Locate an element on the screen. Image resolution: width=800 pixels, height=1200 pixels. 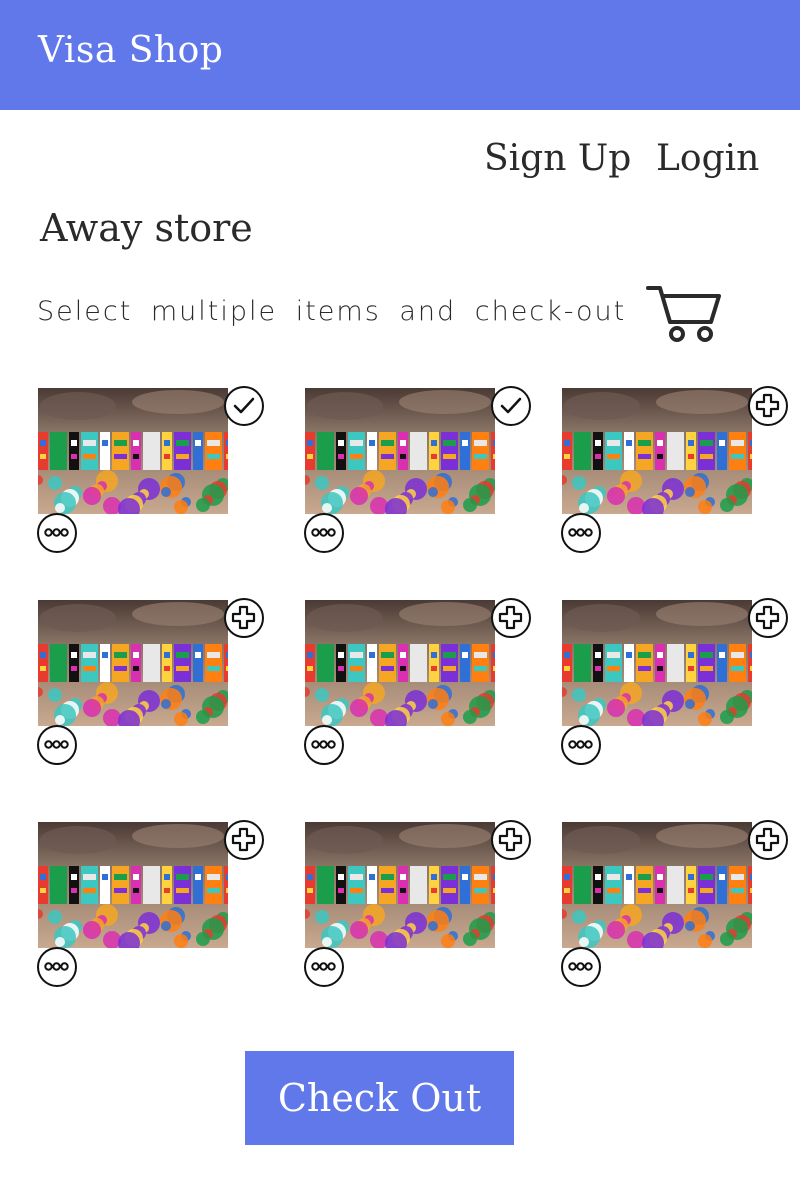
top-bar: Visa Shop is located at coordinates (400, 55).